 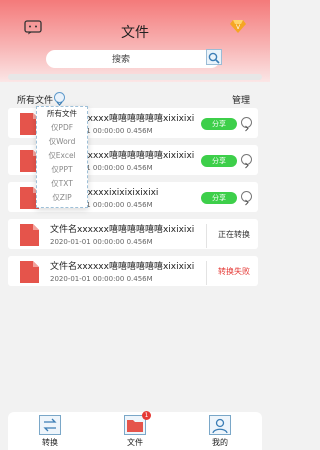 What do you see at coordinates (146, 415) in the screenshot?
I see `notification-badge: 1` at bounding box center [146, 415].